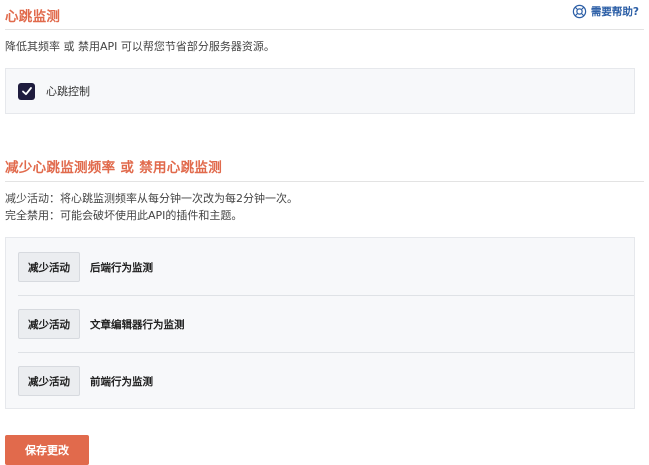 The image size is (649, 465). What do you see at coordinates (121, 381) in the screenshot?
I see `frontend-behaviour-label: 前端行为监测` at bounding box center [121, 381].